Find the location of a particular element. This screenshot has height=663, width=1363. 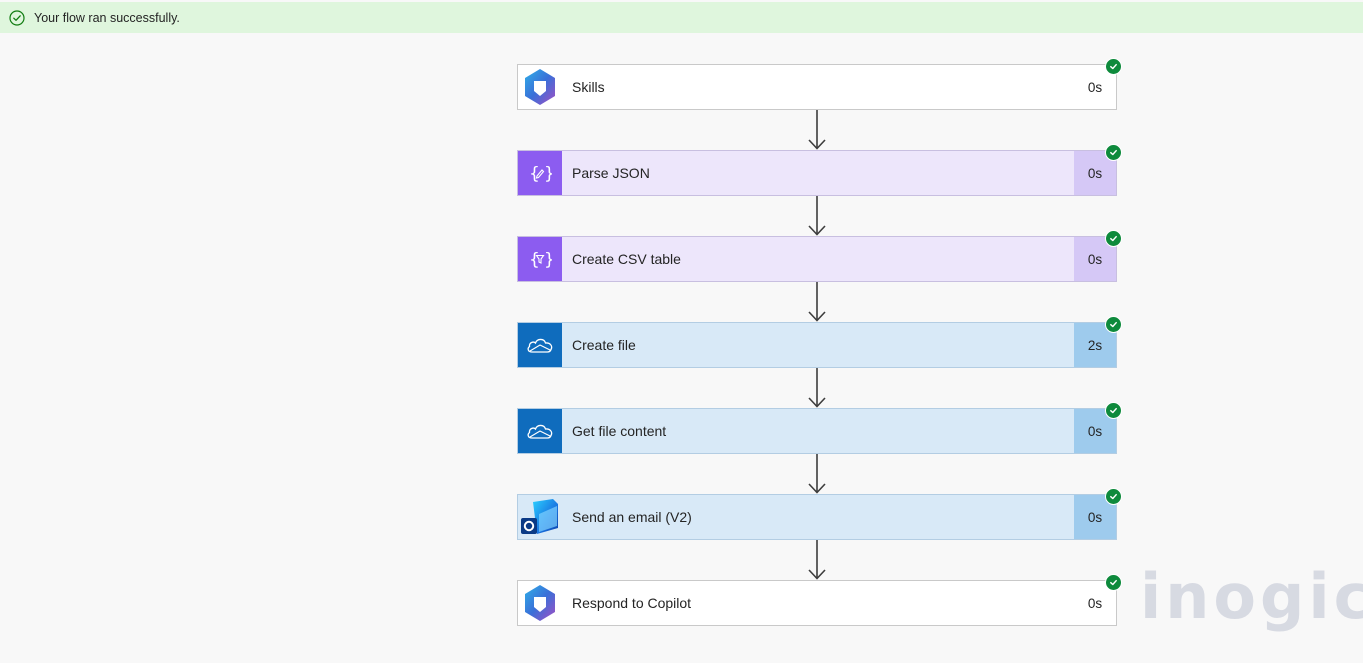

step-parse-json: { } Parse JSON 0s is located at coordinates (819, 170).